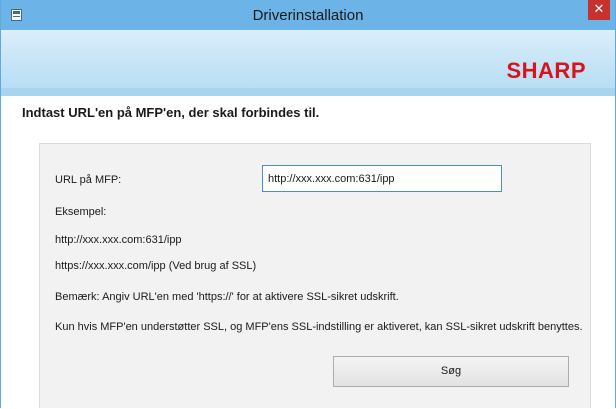 The height and width of the screenshot is (409, 616). What do you see at coordinates (81, 212) in the screenshot?
I see `example-title: Eksempel:` at bounding box center [81, 212].